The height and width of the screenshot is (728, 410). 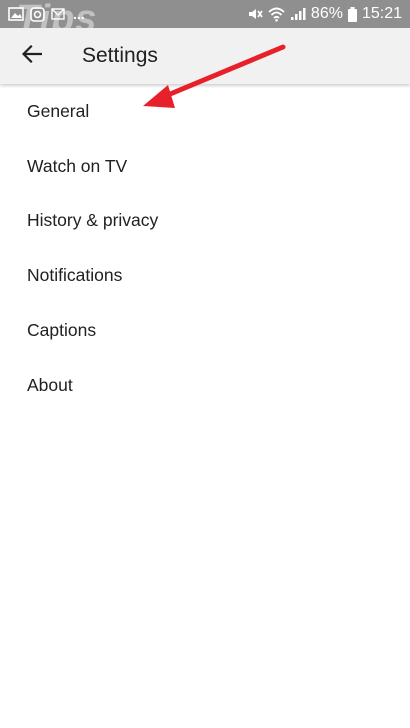 What do you see at coordinates (205, 221) in the screenshot?
I see `settings-item-history-privacy: History & privacy` at bounding box center [205, 221].